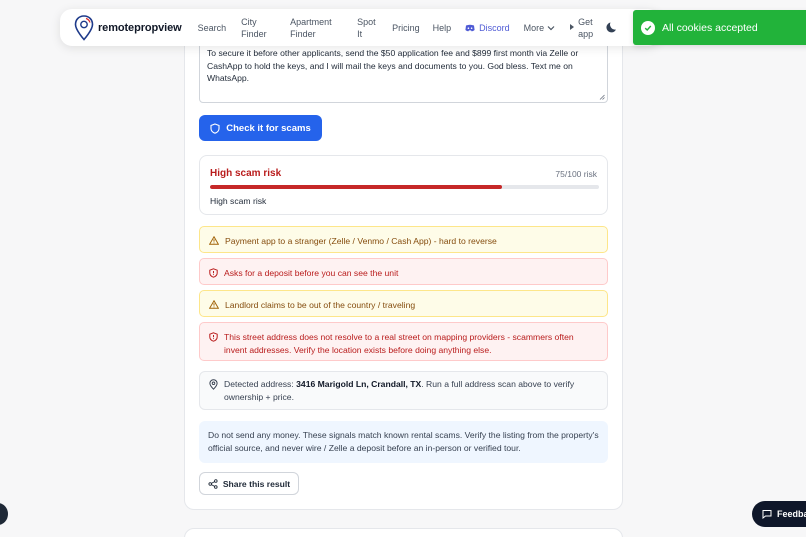 This screenshot has height=537, width=806. I want to click on feedback-button: Feedback, so click(779, 514).